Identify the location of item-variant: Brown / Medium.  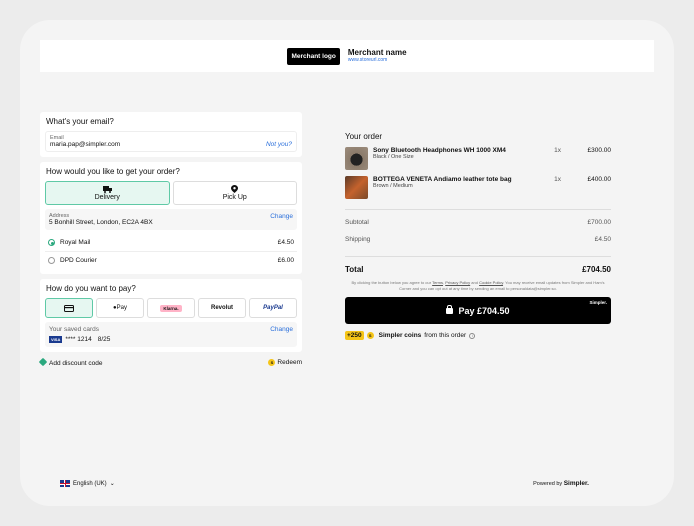
(393, 186).